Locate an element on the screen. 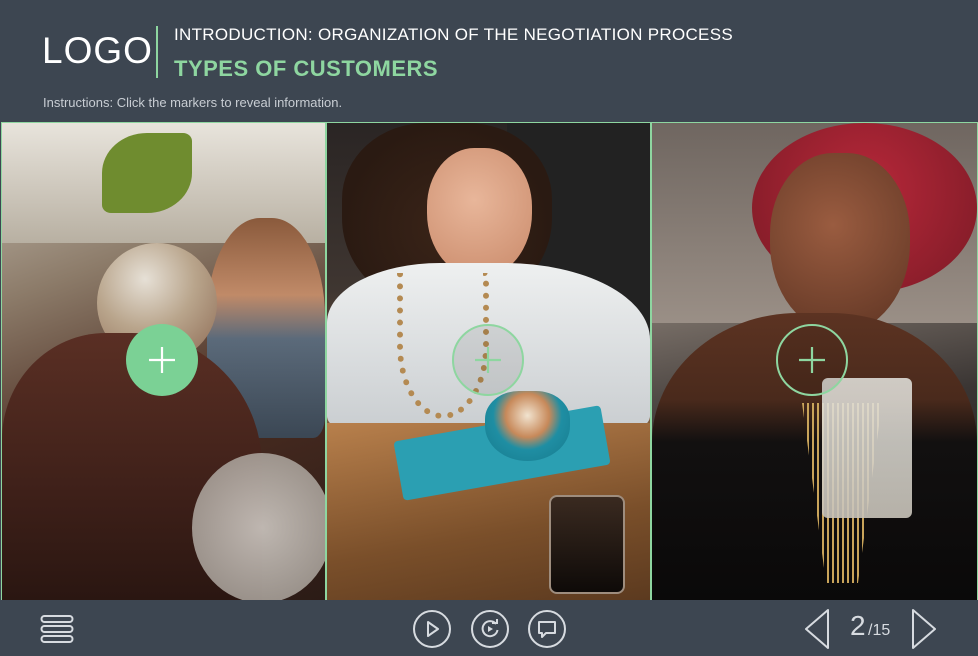 The width and height of the screenshot is (978, 656). menu-icon is located at coordinates (57, 629).